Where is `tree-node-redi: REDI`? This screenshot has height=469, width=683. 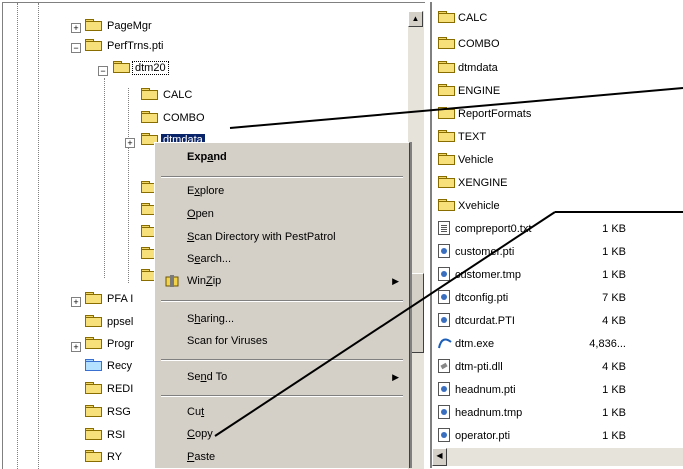 tree-node-redi: REDI is located at coordinates (110, 389).